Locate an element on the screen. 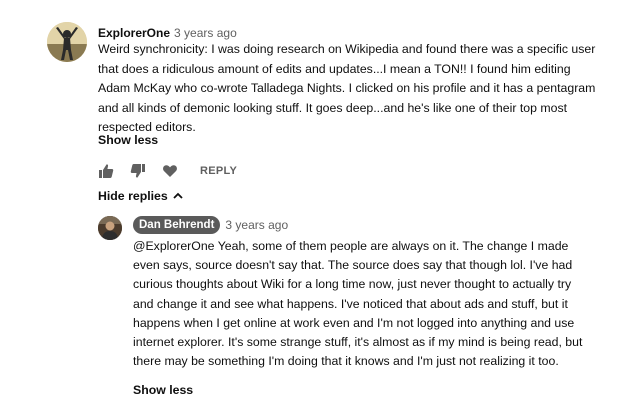 The height and width of the screenshot is (410, 640). hide-replies-button: Hide replies is located at coordinates (141, 196).